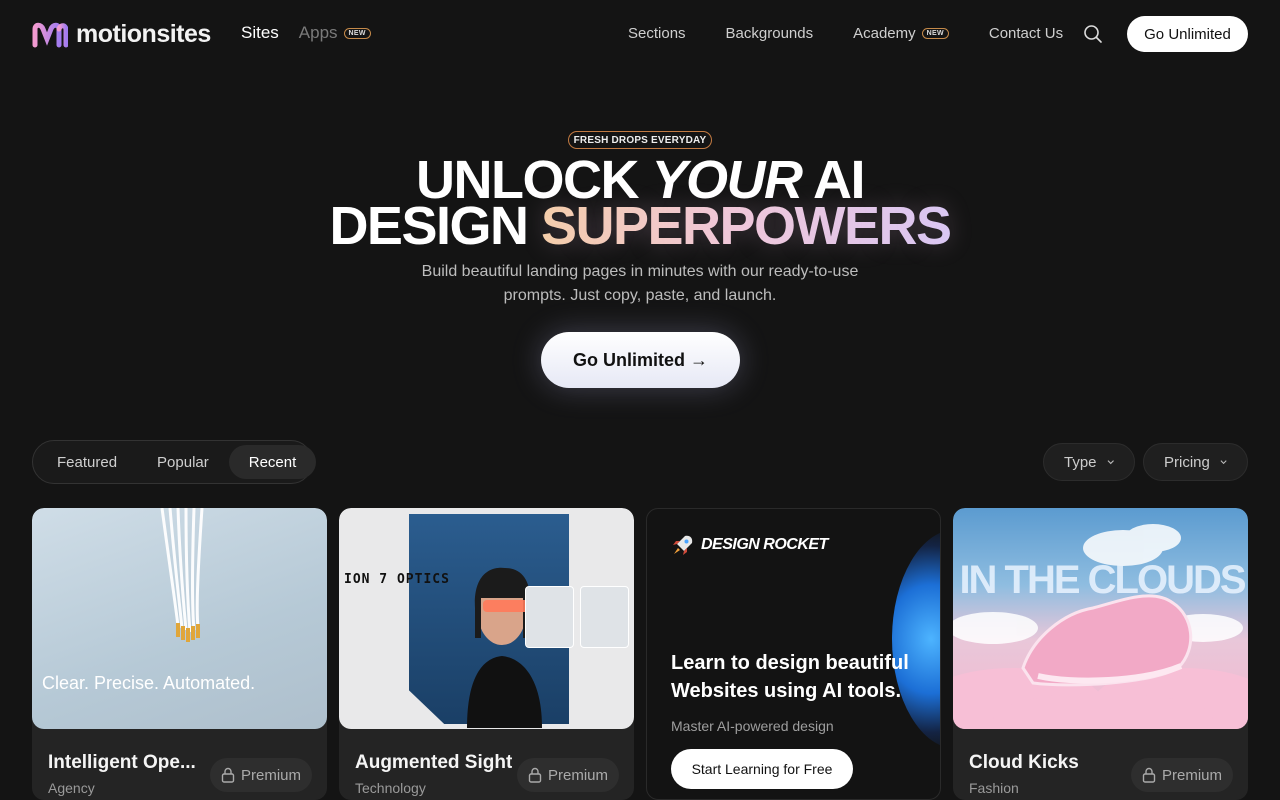  I want to click on logo-mark-icon, so click(50, 34).